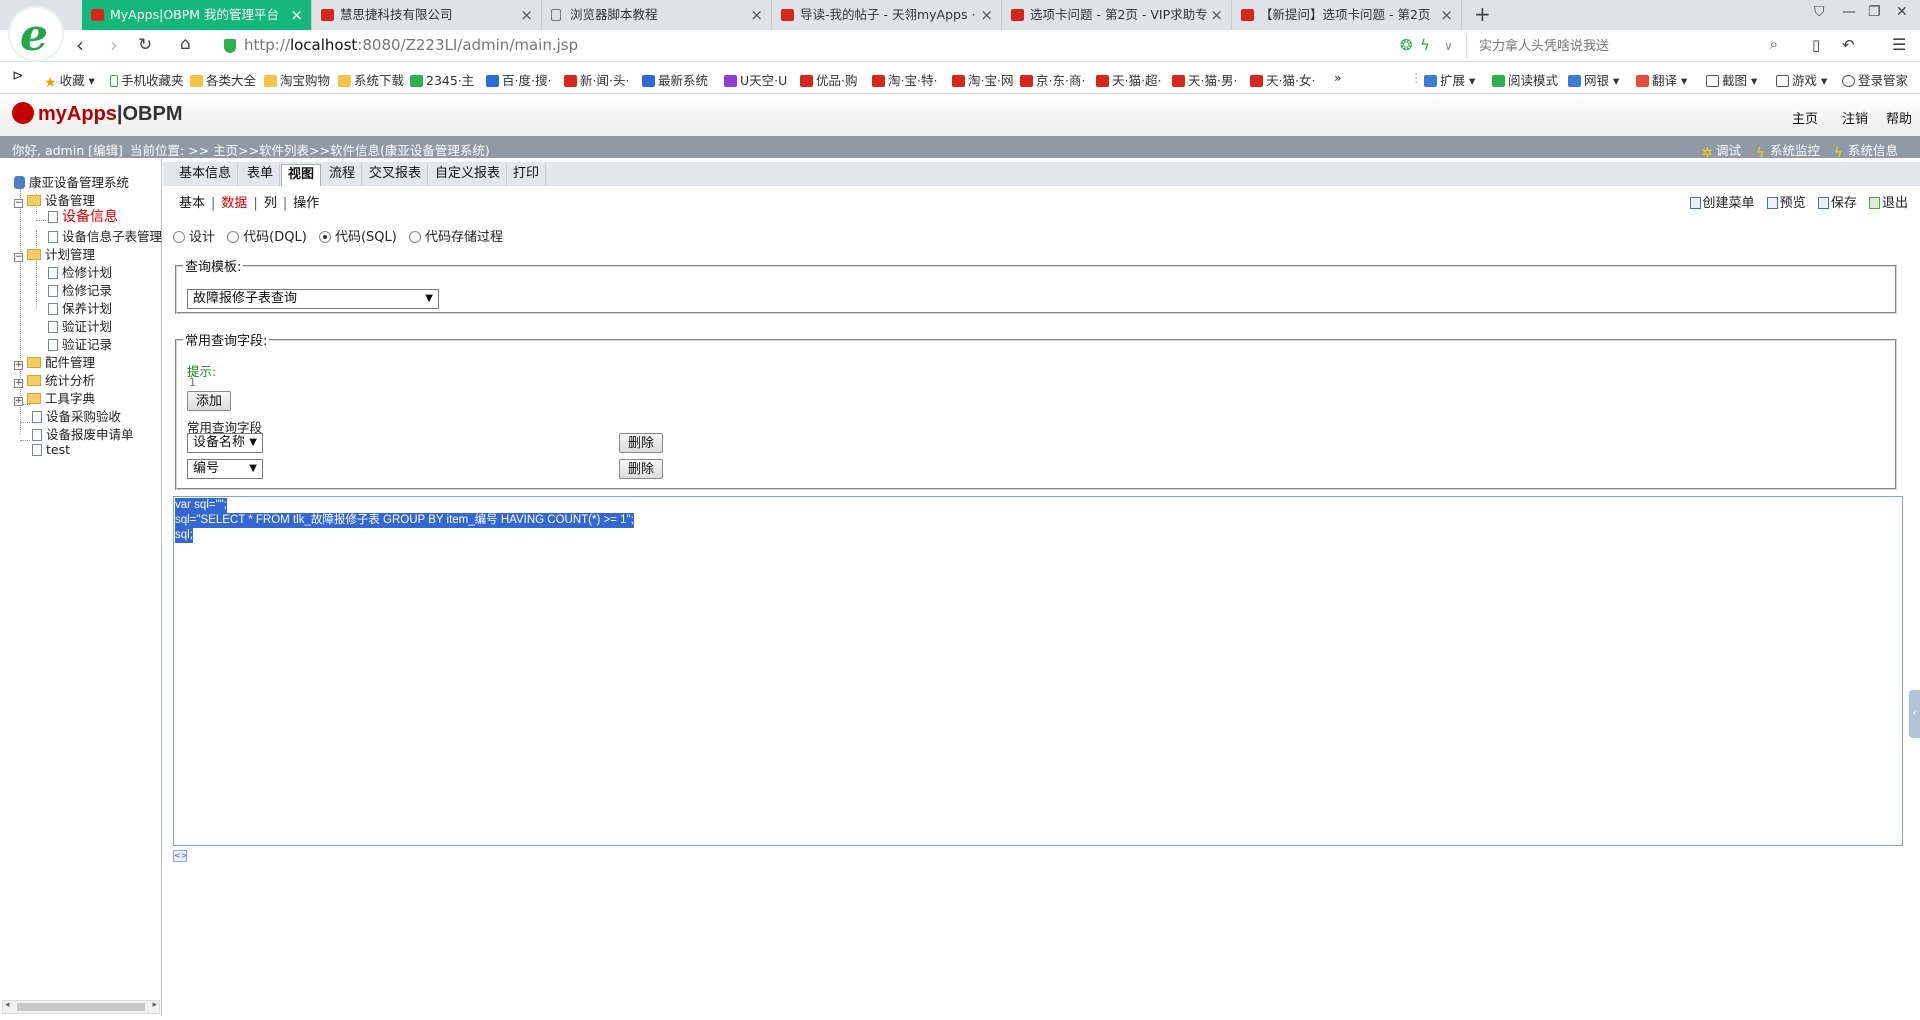 The height and width of the screenshot is (1020, 1920). What do you see at coordinates (225, 443) in the screenshot?
I see `field-select-device-name: 设备名称 ▼` at bounding box center [225, 443].